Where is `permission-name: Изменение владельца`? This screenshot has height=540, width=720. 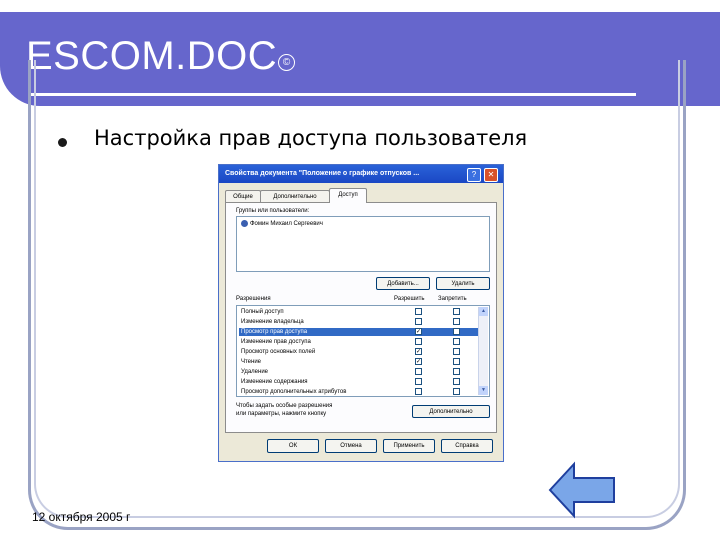 permission-name: Изменение владельца is located at coordinates (272, 322).